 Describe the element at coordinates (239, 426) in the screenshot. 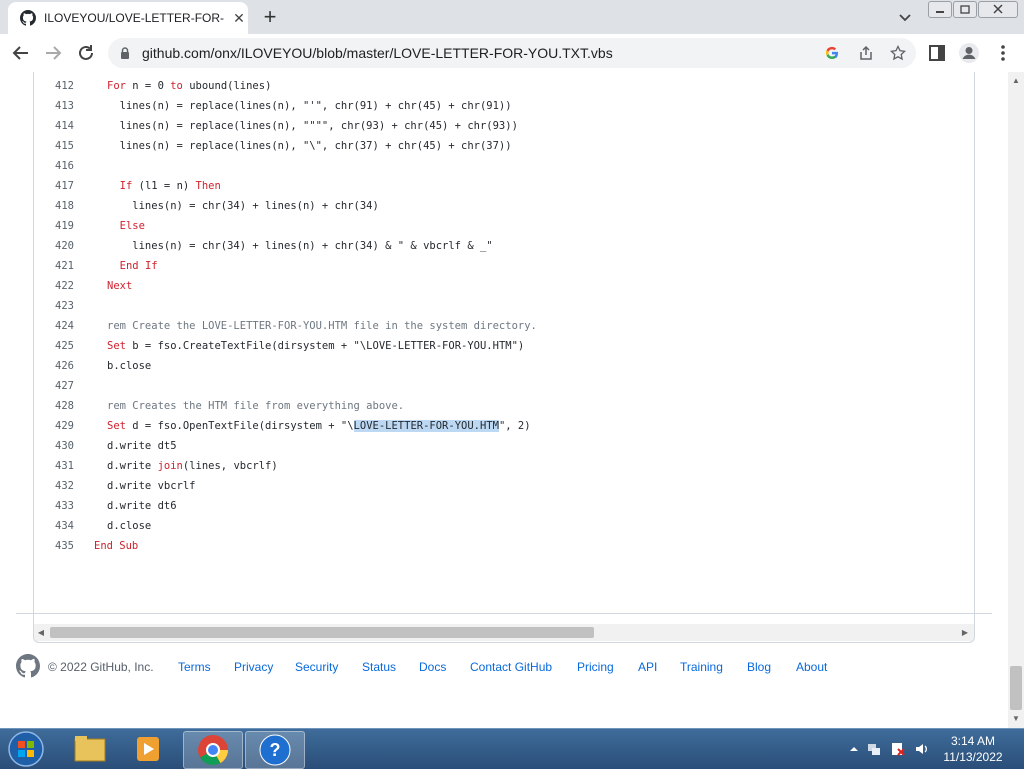

I see `code-token: d = fso.OpenTextFile(dirsystem + "\` at that location.